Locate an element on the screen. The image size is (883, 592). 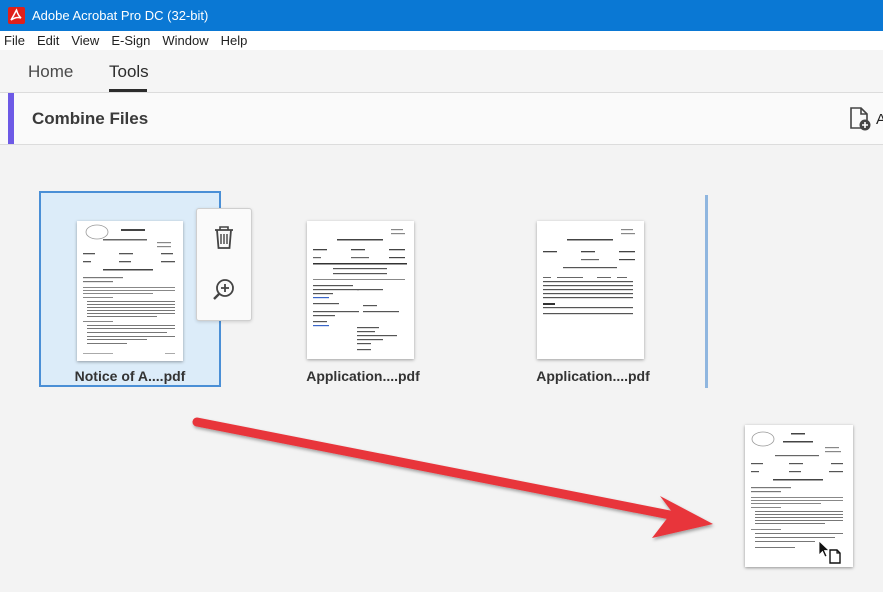
card-action-toolbar is located at coordinates (224, 264).